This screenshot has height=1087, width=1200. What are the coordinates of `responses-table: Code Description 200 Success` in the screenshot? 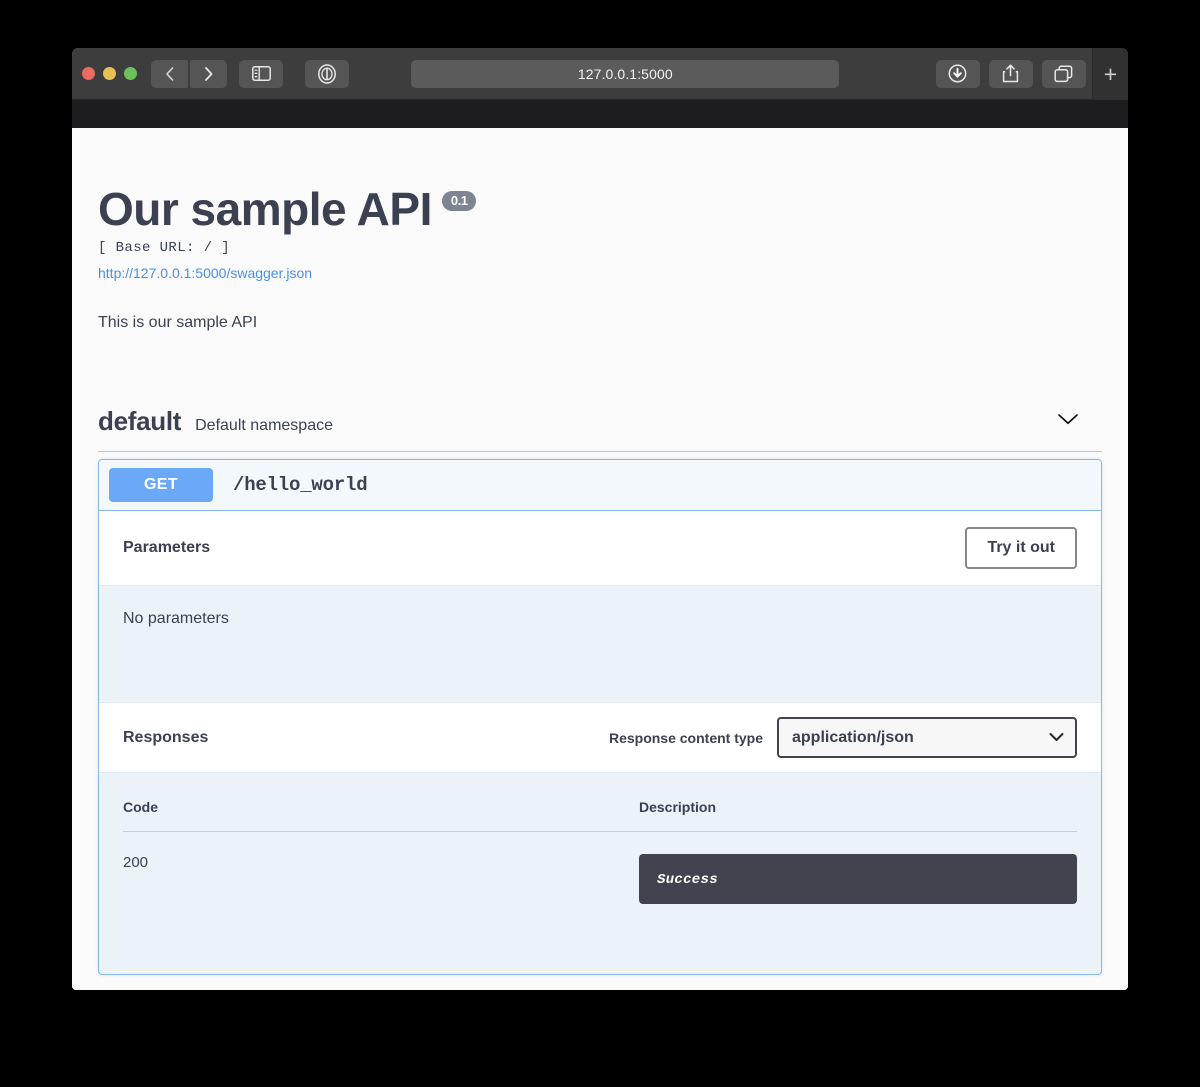 It's located at (600, 865).